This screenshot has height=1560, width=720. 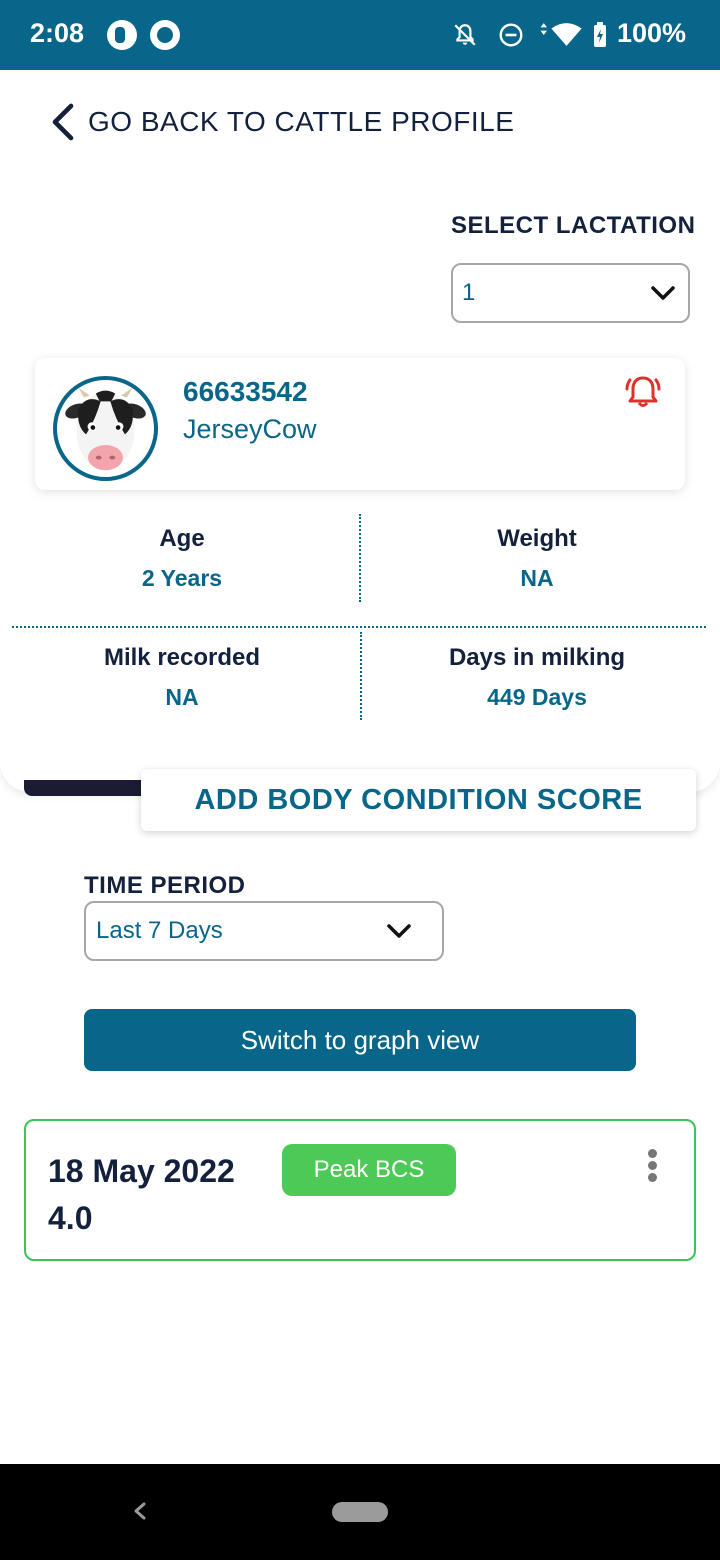 I want to click on cattle-id: 66633542, so click(x=245, y=391).